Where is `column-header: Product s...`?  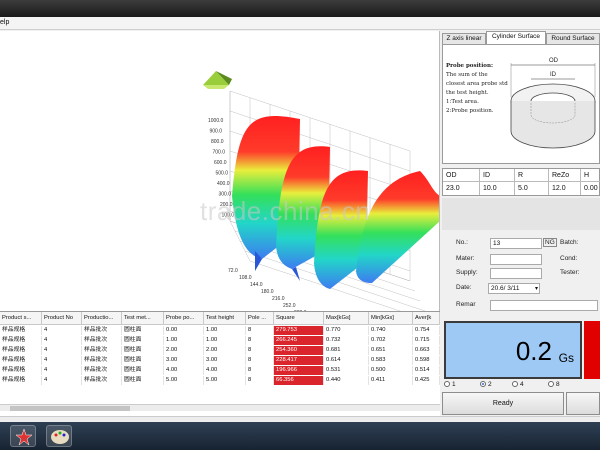 column-header: Product s... is located at coordinates (21, 318).